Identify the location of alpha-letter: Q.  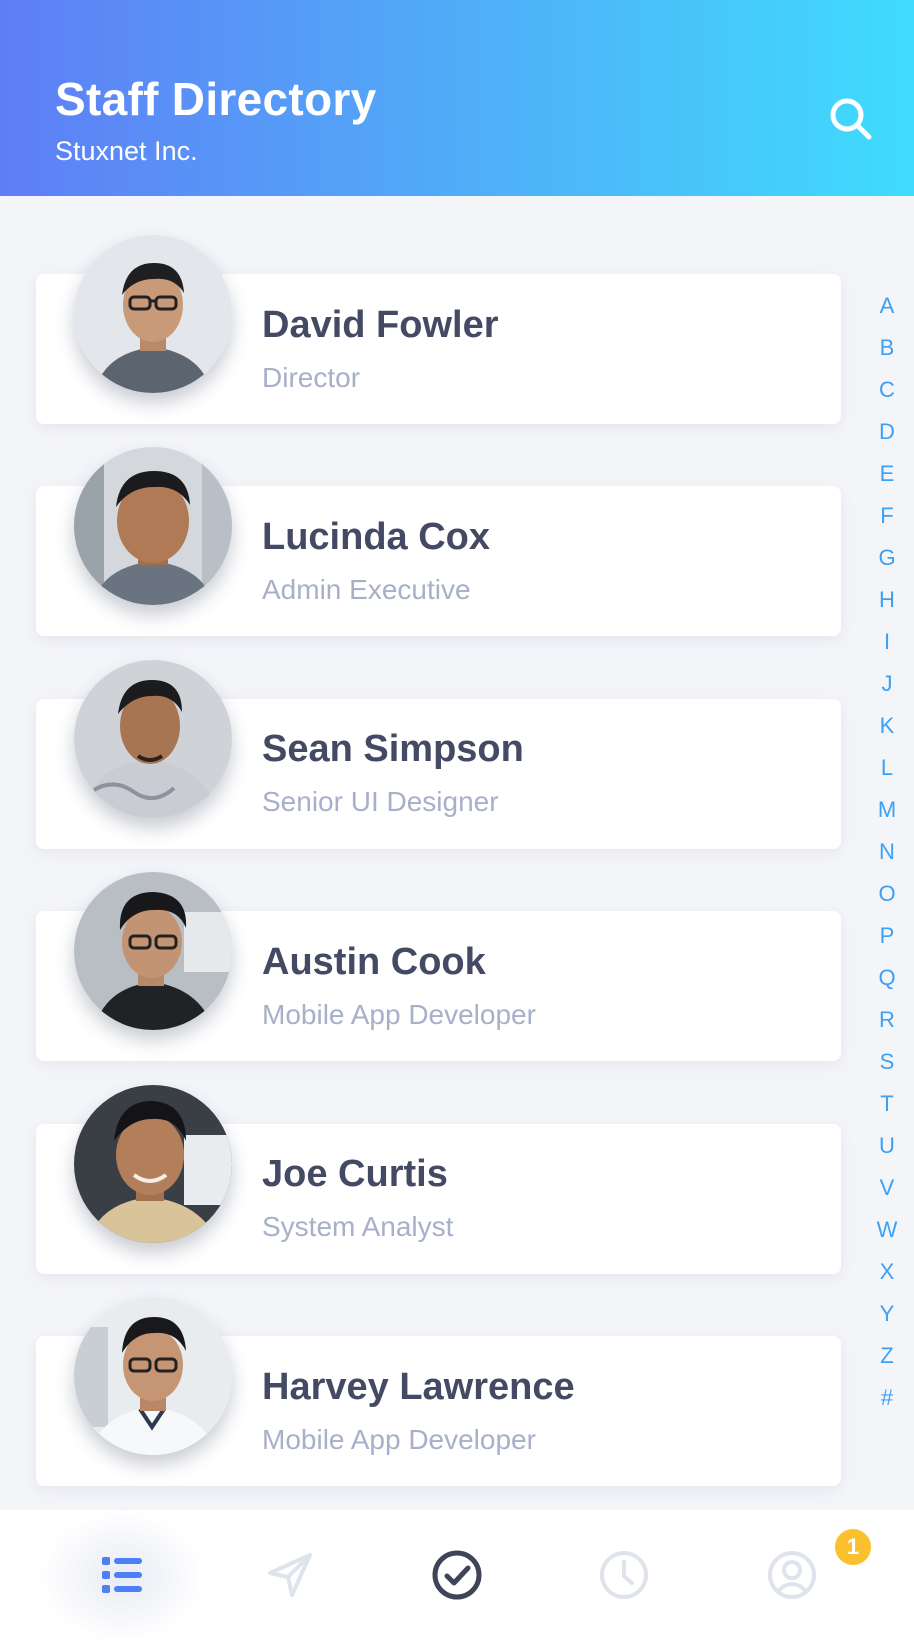
(887, 978).